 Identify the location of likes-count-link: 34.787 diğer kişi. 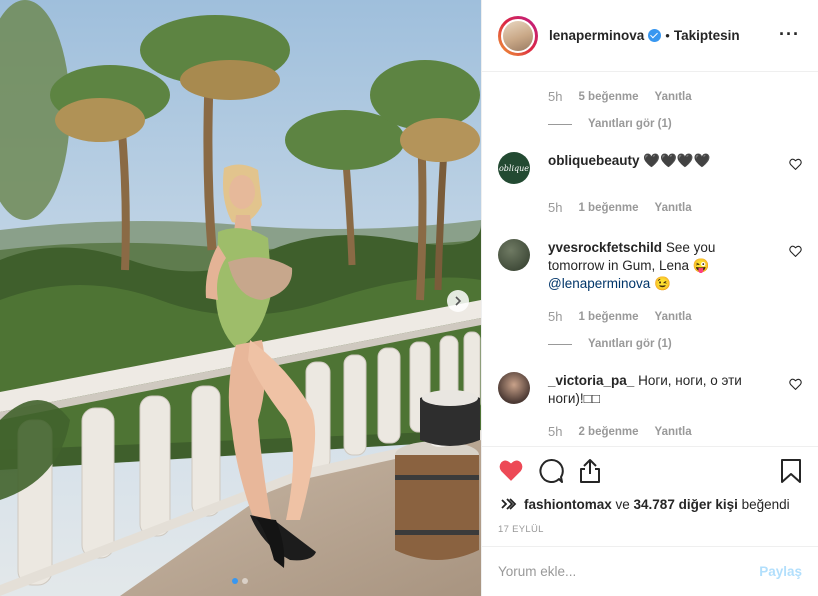
(686, 504).